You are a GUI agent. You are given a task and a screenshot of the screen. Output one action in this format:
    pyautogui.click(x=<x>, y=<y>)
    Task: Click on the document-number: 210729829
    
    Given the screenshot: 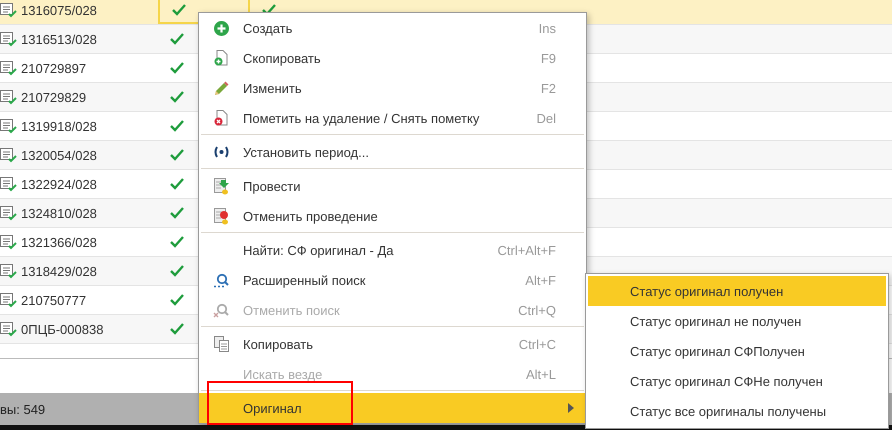 What is the action you would take?
    pyautogui.click(x=53, y=97)
    